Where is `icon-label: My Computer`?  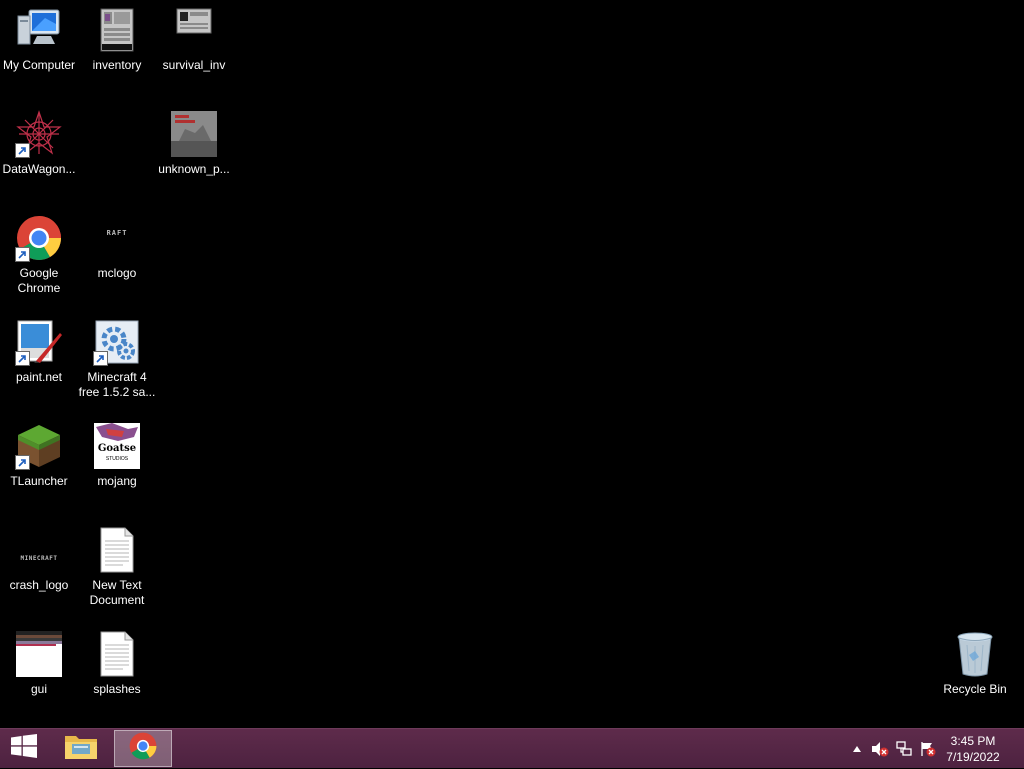
icon-label: My Computer is located at coordinates (39, 65).